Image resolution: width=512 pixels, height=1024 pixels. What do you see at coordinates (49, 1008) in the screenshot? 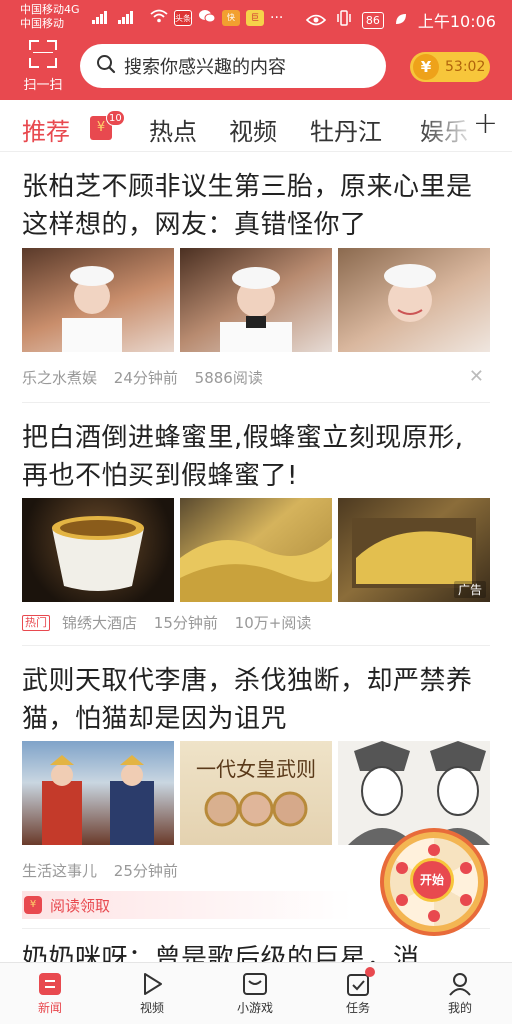
I see `nav-label: 新闻` at bounding box center [49, 1008].